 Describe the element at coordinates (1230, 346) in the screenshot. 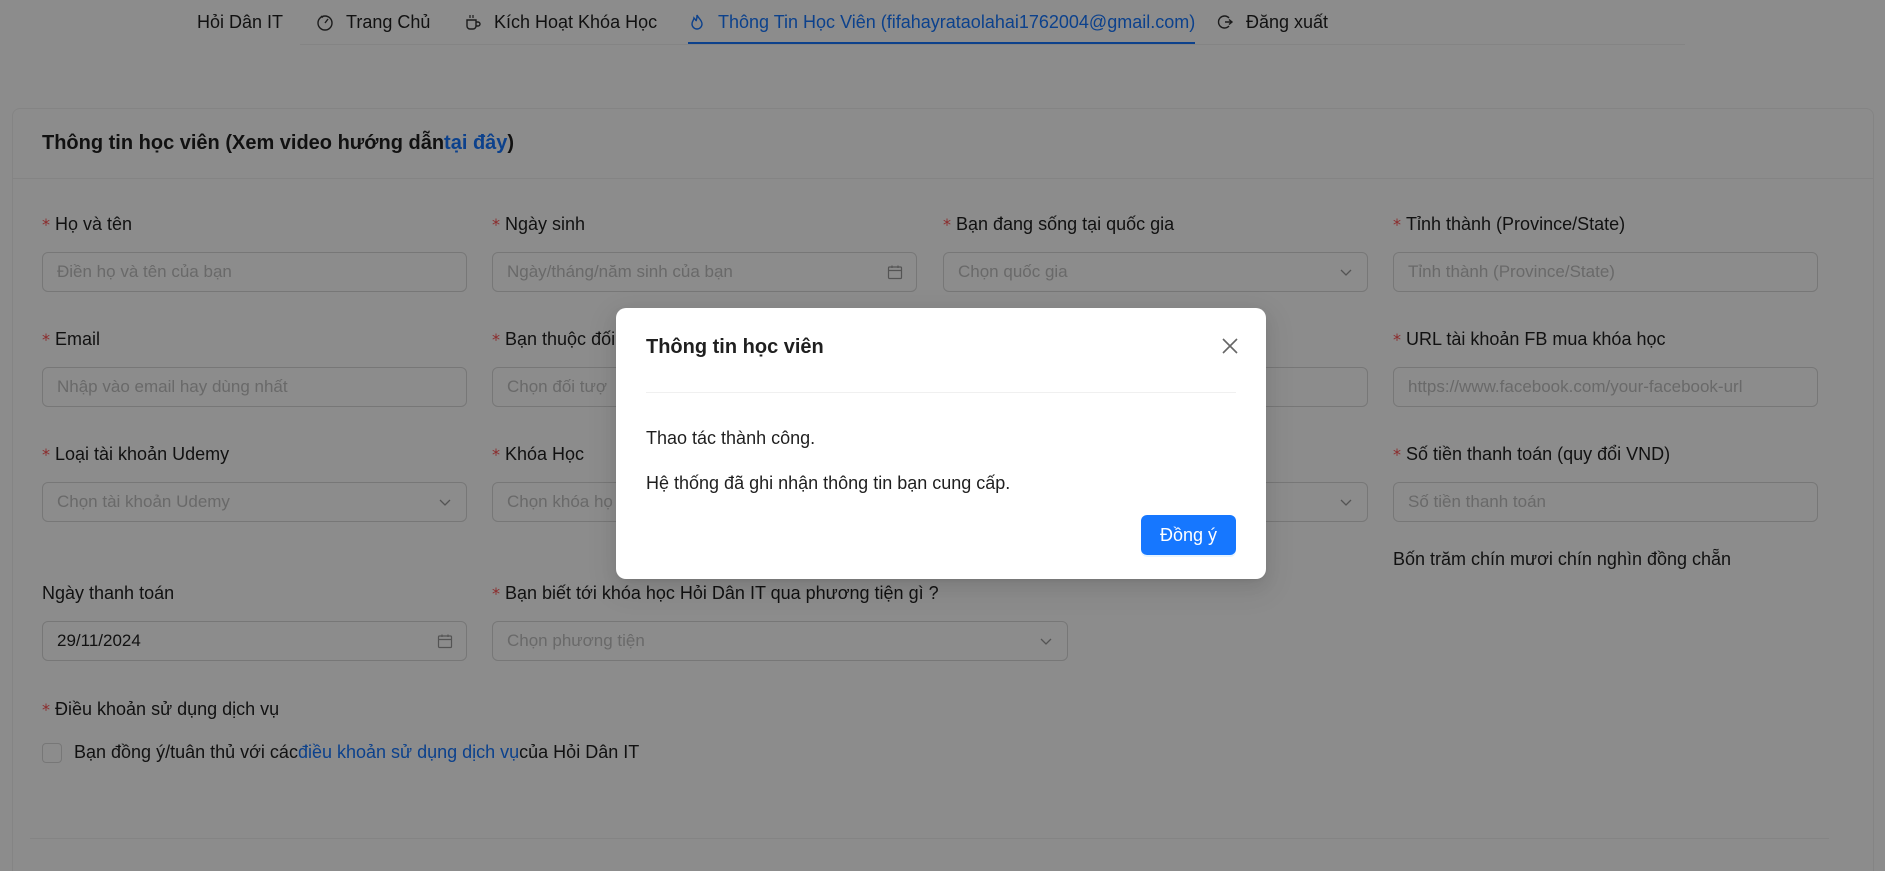

I see `close-icon` at that location.